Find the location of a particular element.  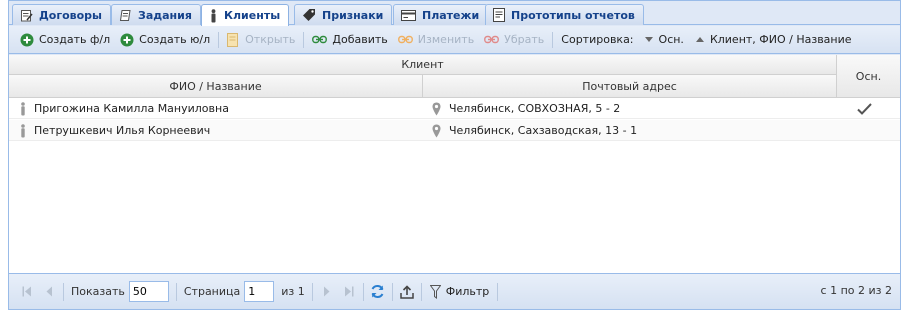

filter-label: Фильтр is located at coordinates (467, 291).